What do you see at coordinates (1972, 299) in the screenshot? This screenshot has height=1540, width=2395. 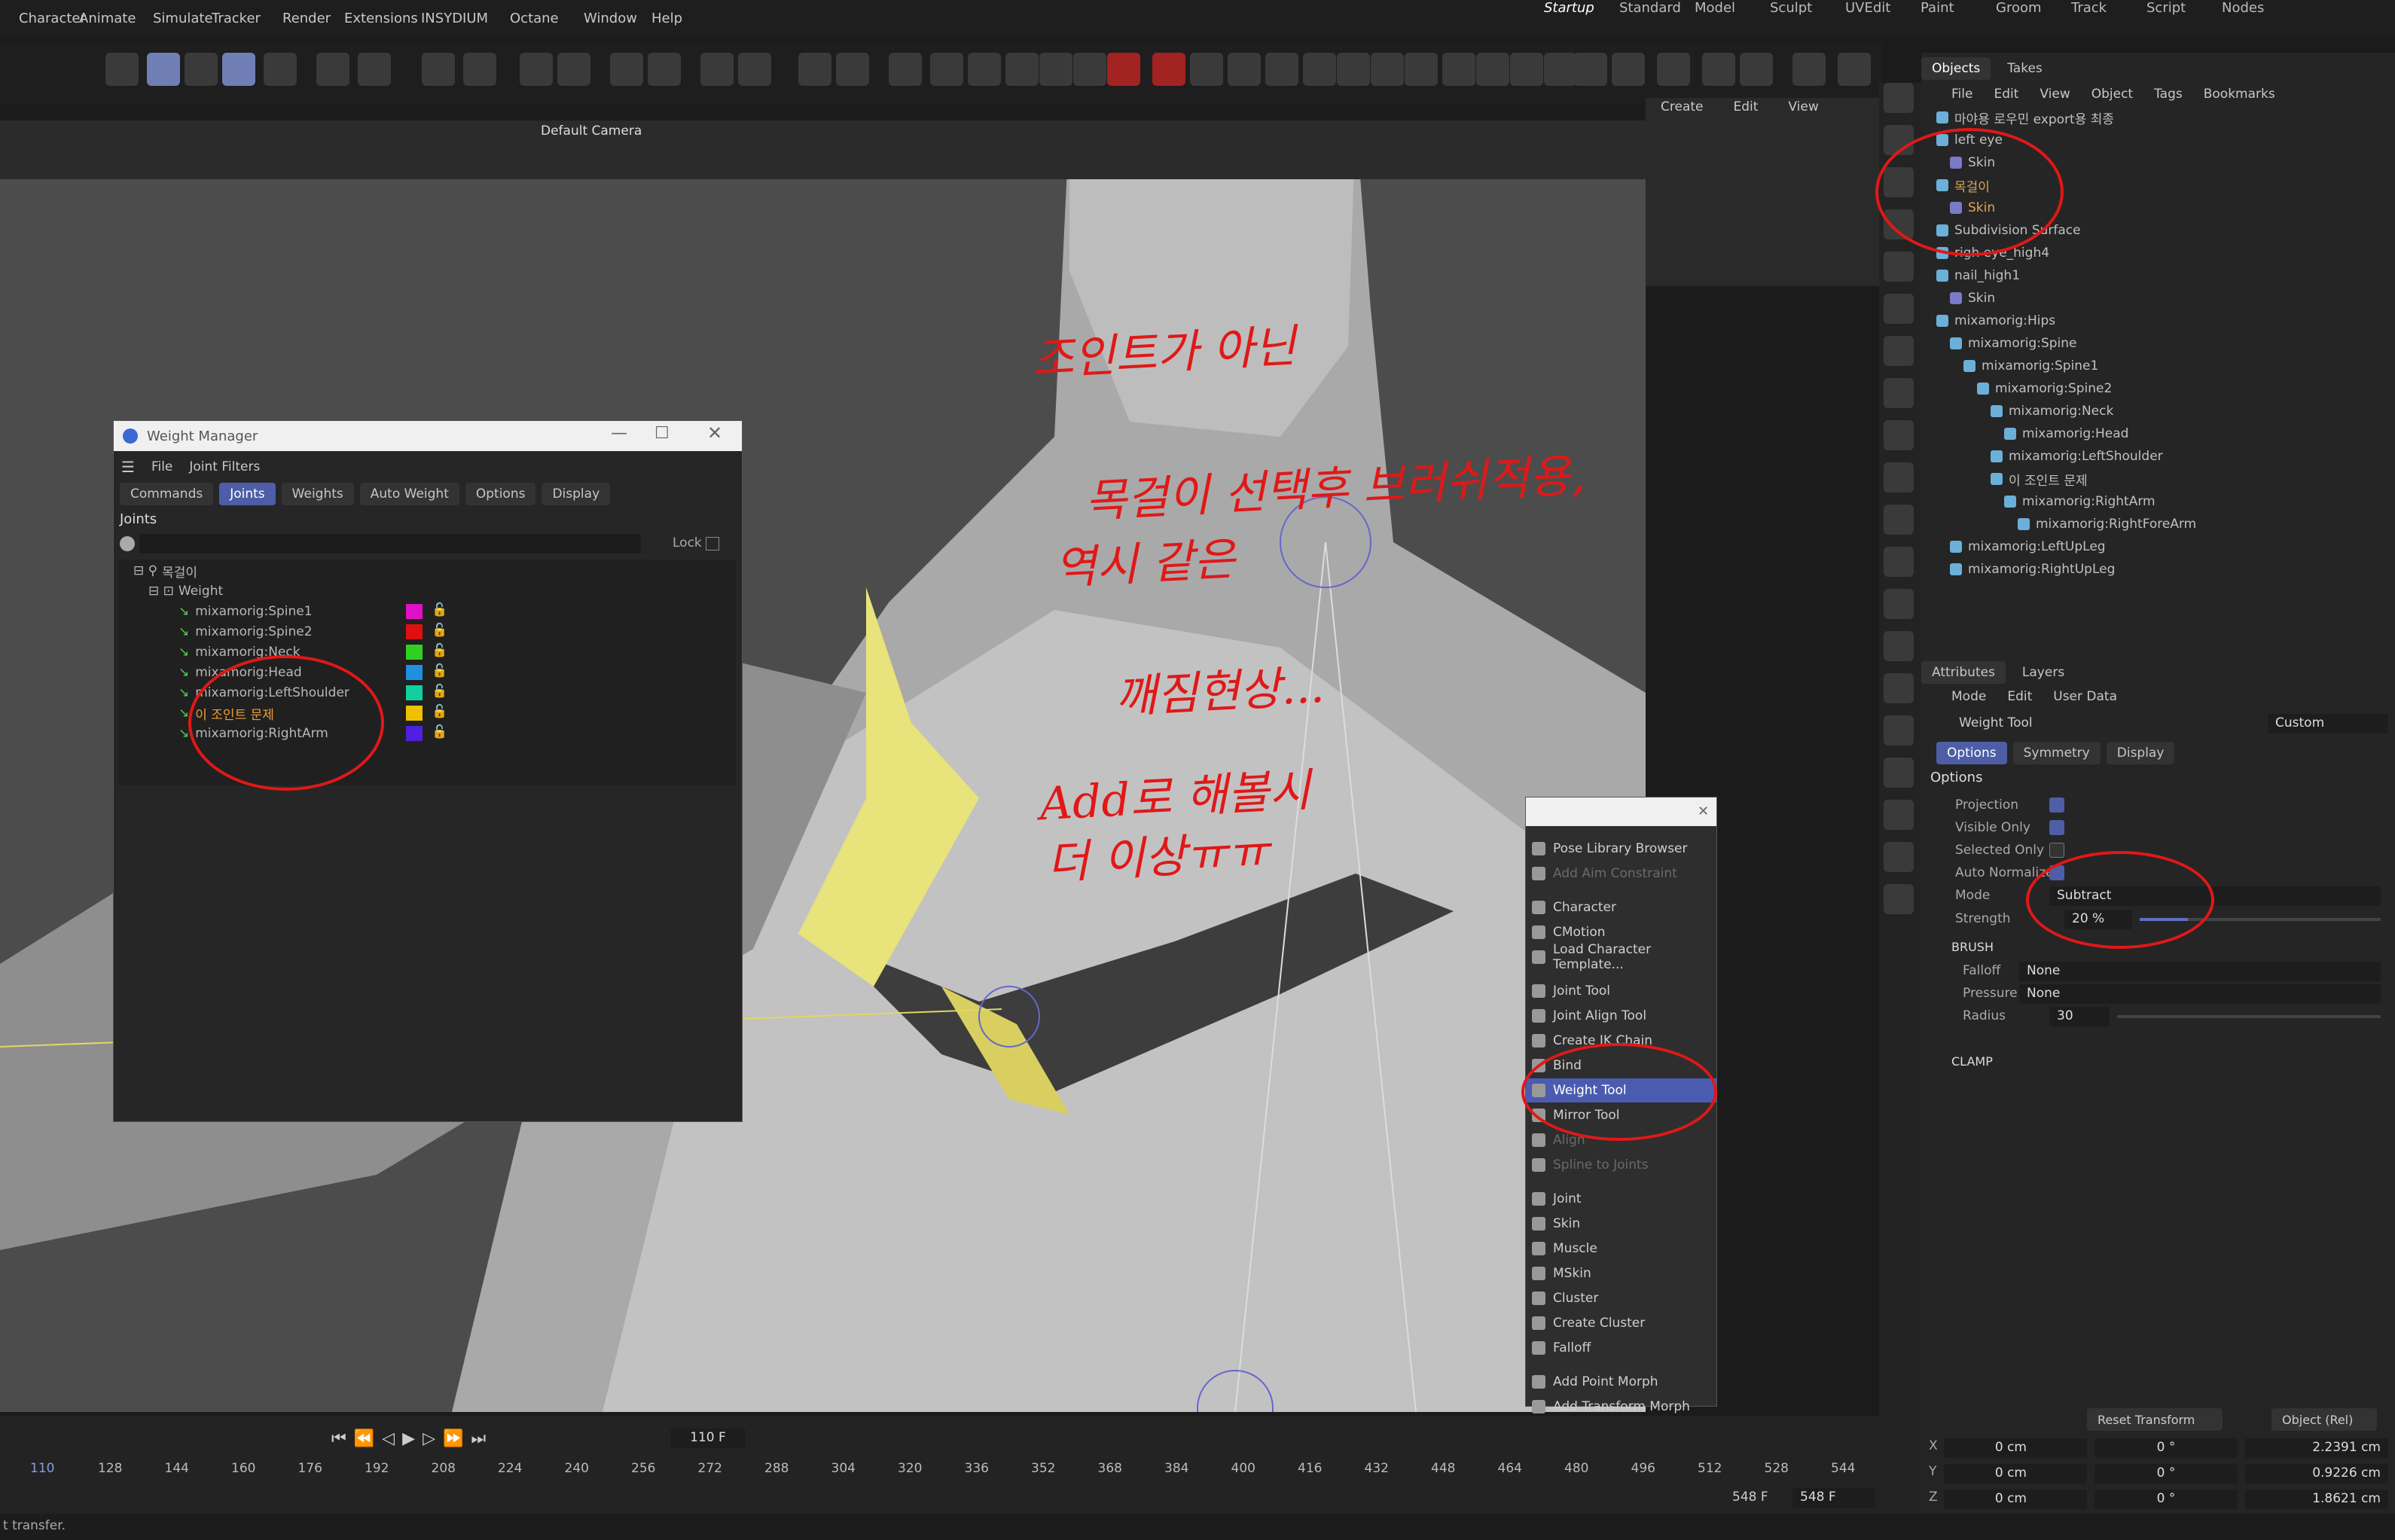 I see `object-row: Skin` at bounding box center [1972, 299].